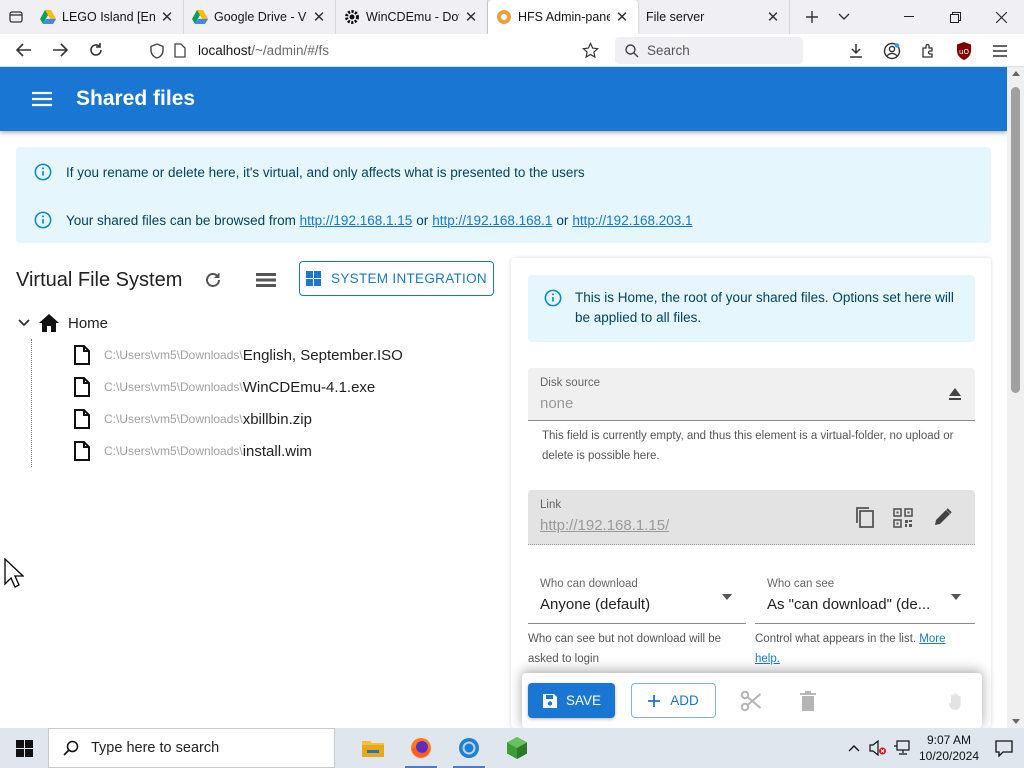 The width and height of the screenshot is (1024, 768). What do you see at coordinates (928, 51) in the screenshot?
I see `extensions-icon` at bounding box center [928, 51].